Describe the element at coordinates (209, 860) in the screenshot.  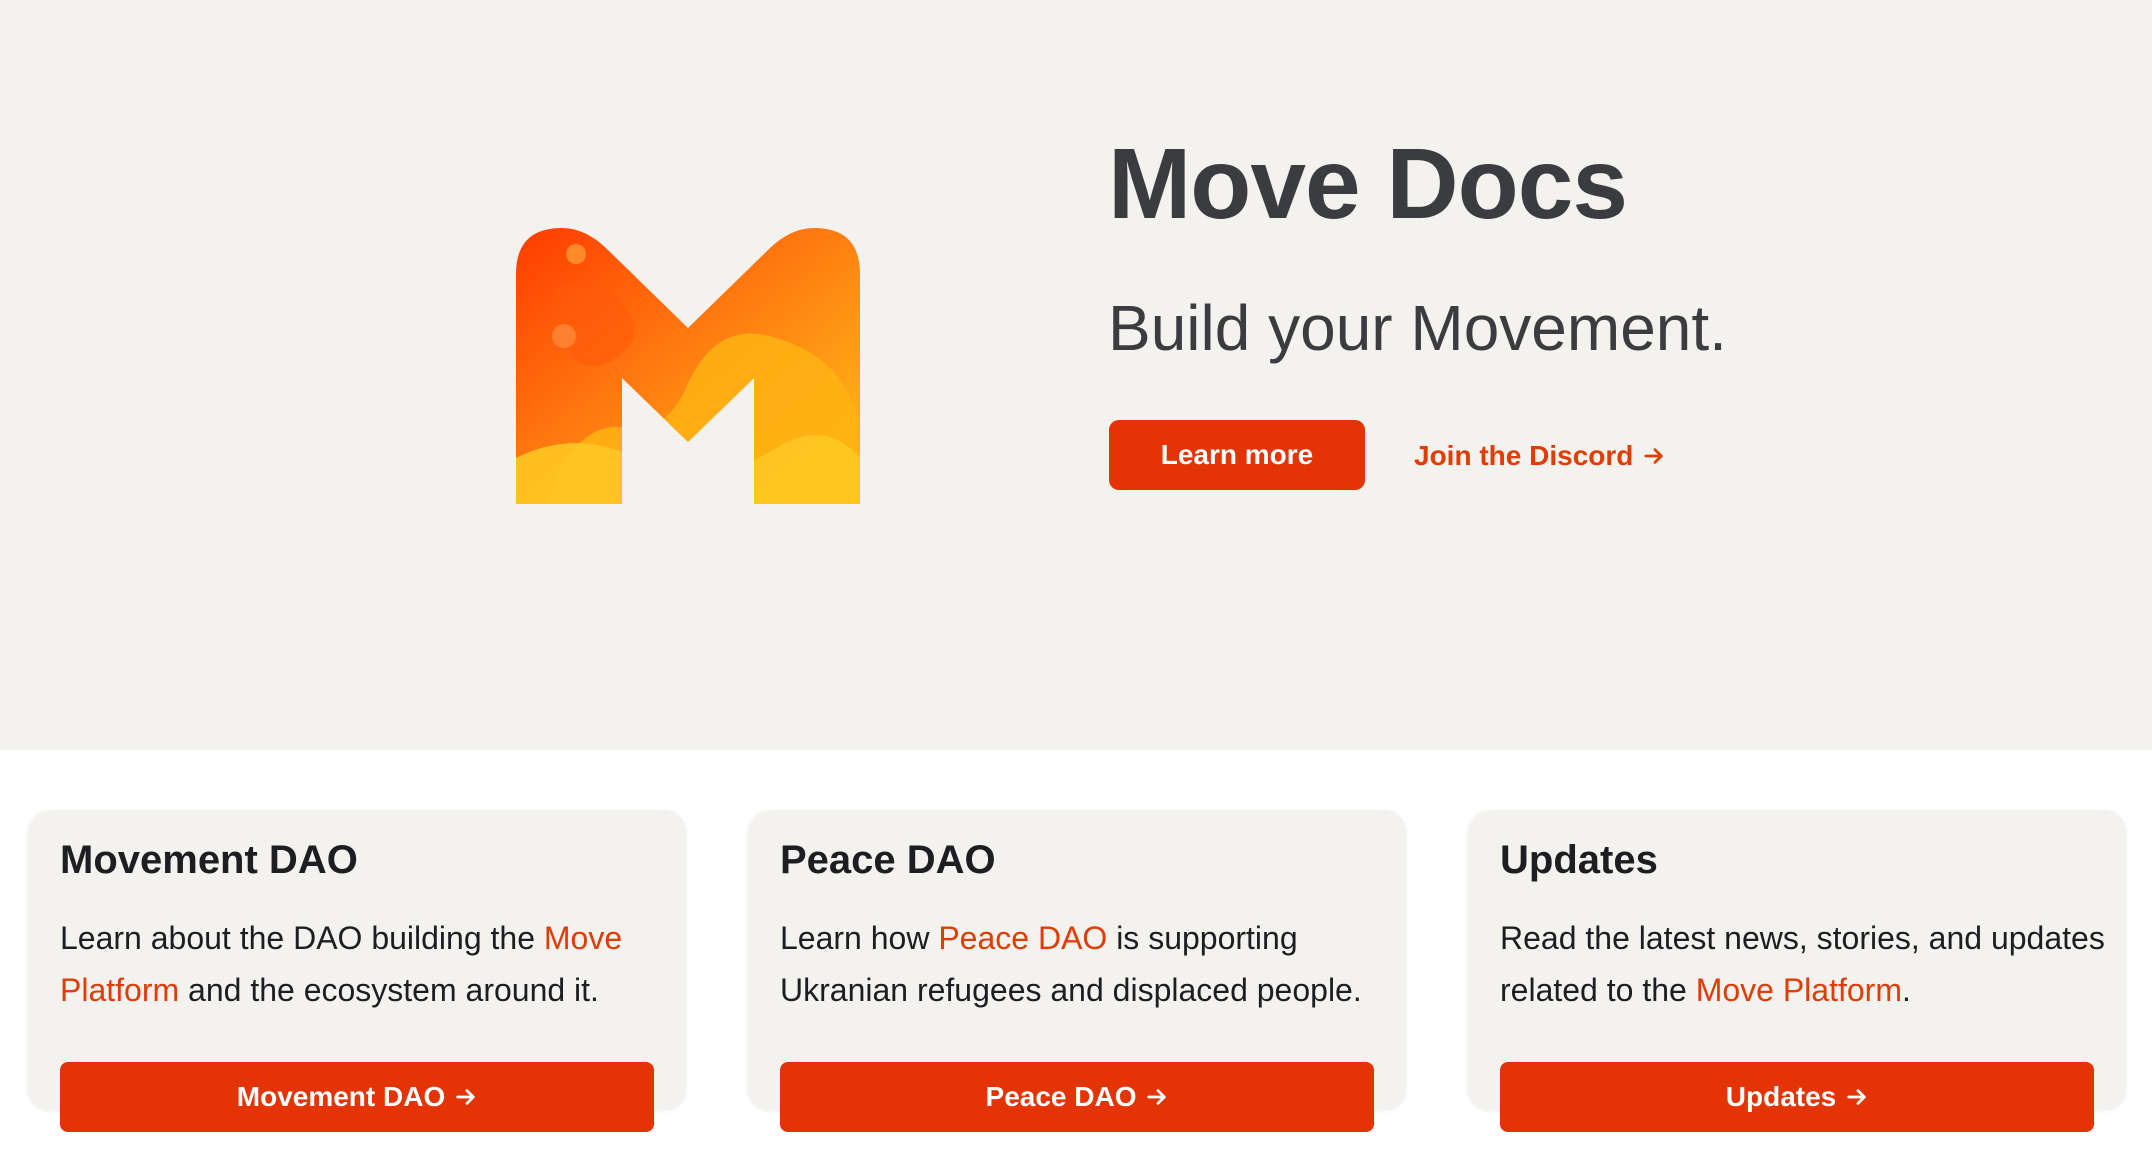
I see `card-title: Movement DAO` at that location.